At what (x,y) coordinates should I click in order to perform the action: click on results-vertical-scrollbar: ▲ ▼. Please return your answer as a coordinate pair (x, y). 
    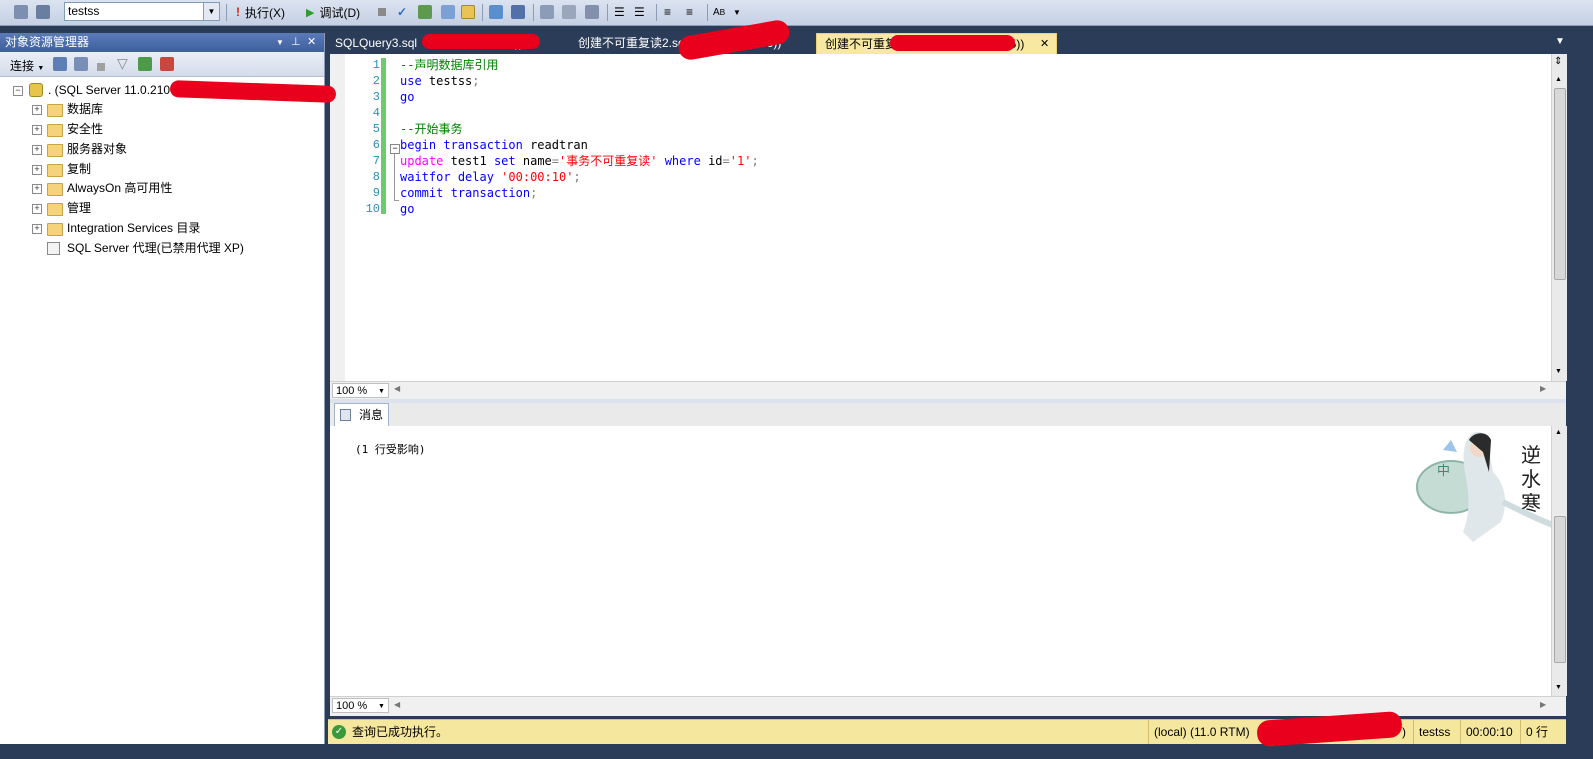
    Looking at the image, I should click on (1559, 561).